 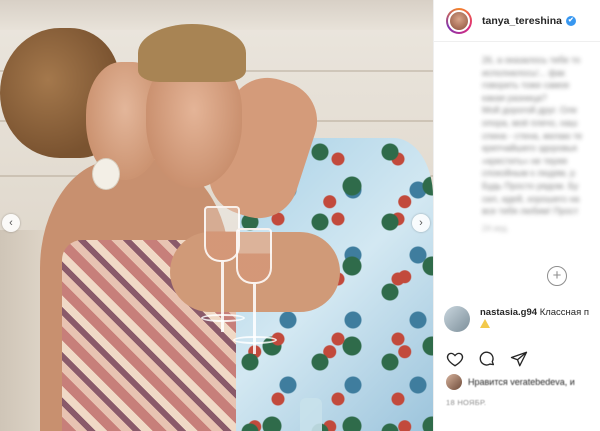 I want to click on post-actions-bar, so click(x=521, y=359).